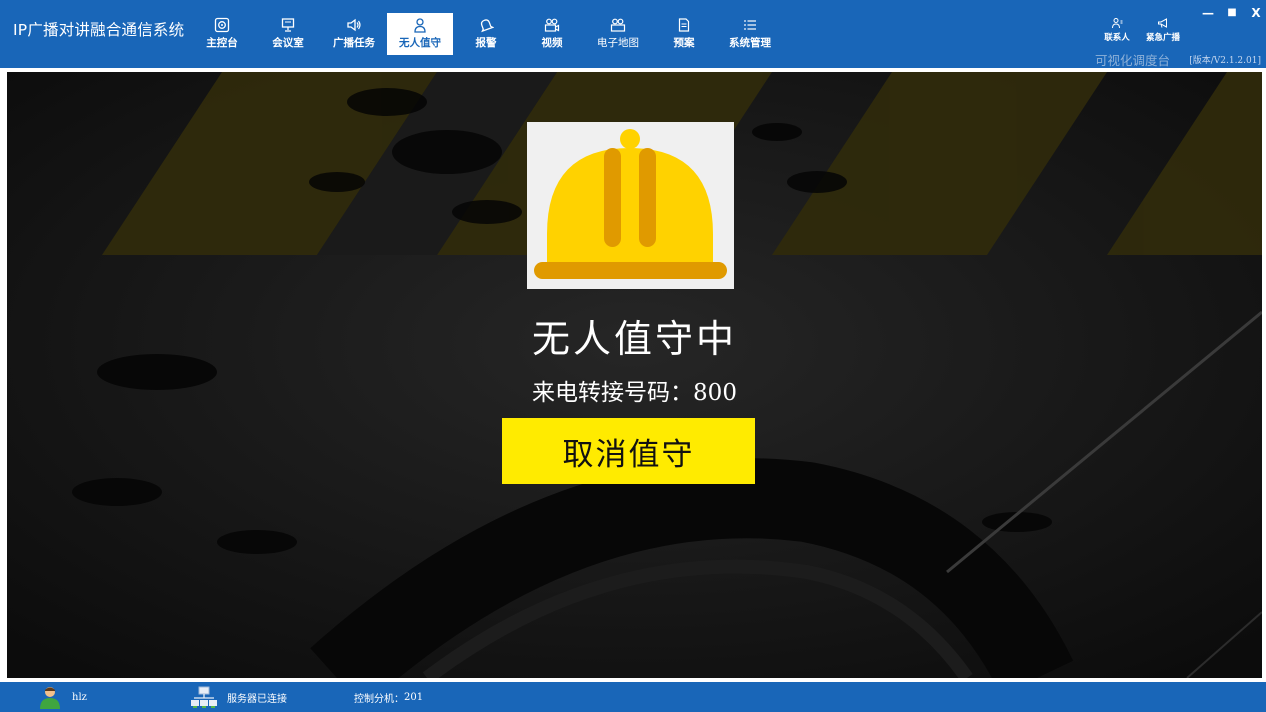 This screenshot has width=1266, height=712. I want to click on server-network-icon, so click(204, 697).